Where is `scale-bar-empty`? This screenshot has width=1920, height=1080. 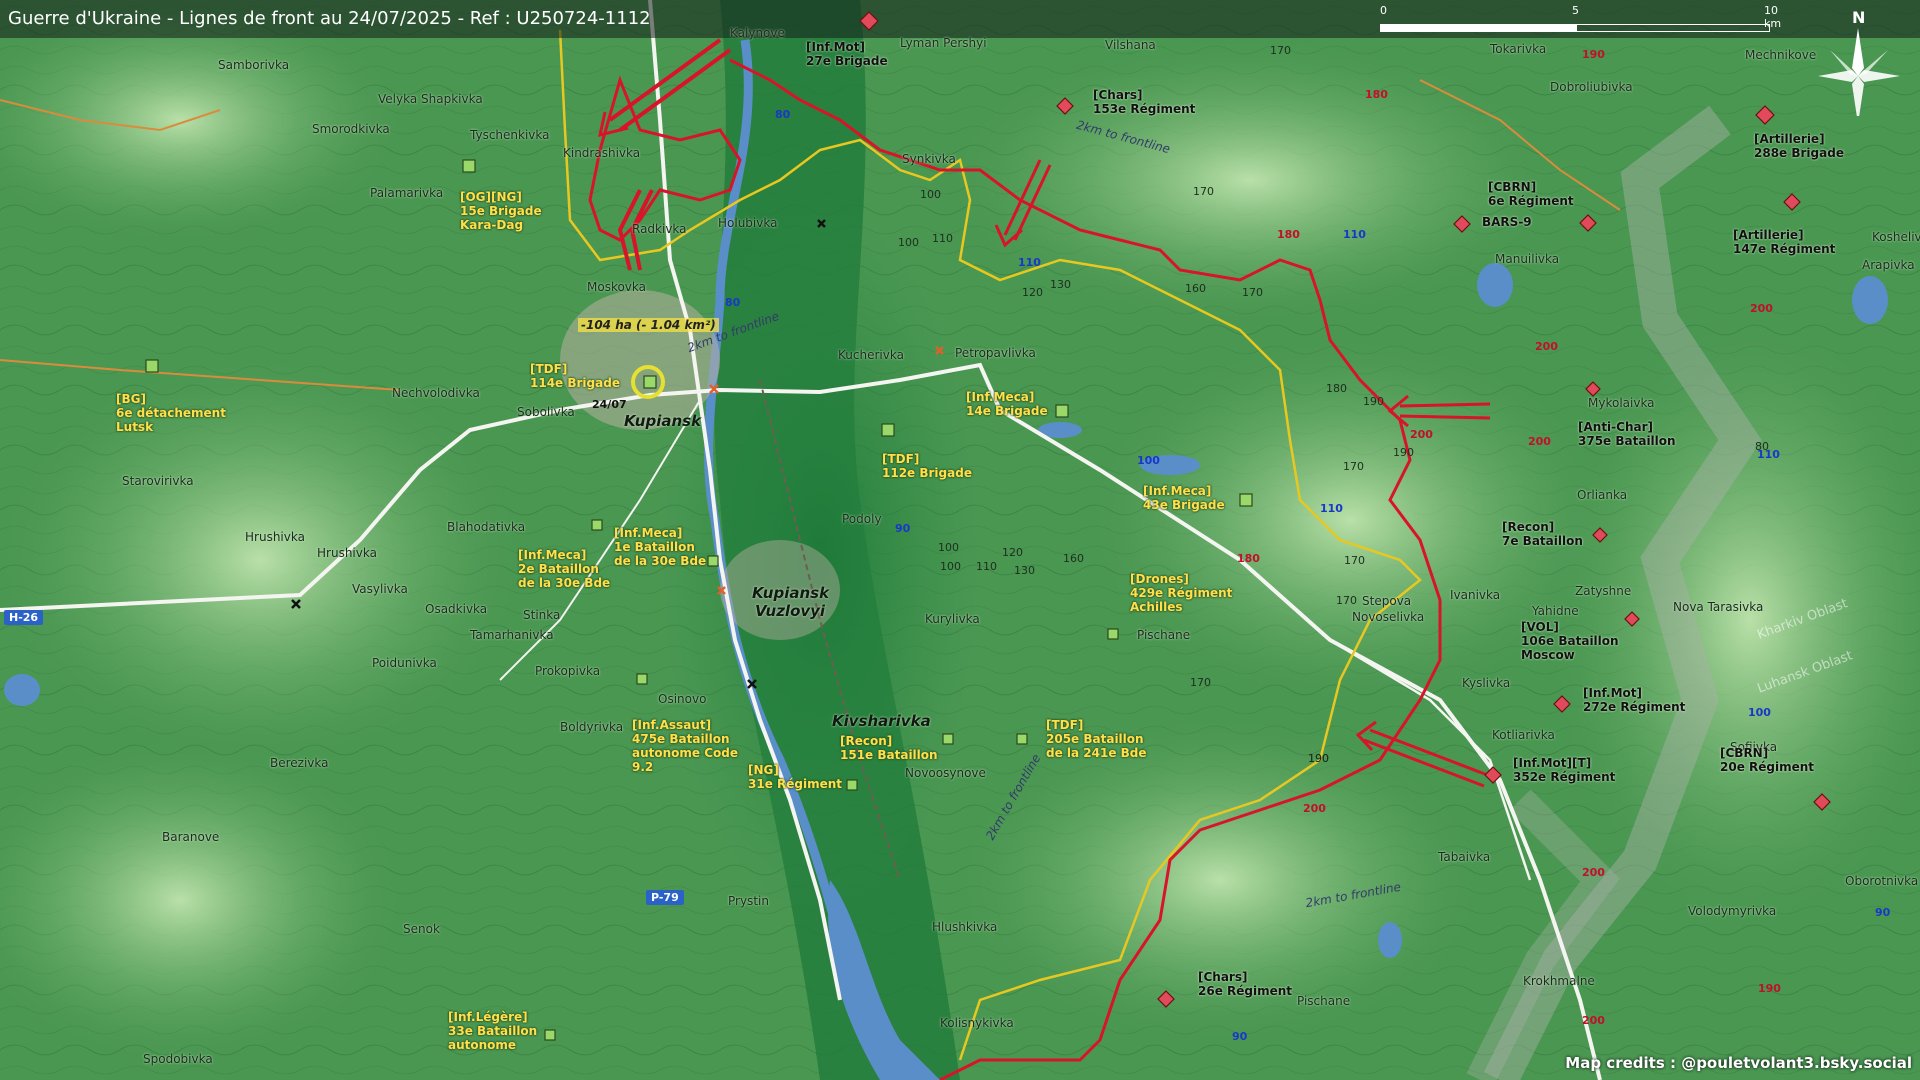
scale-bar-empty is located at coordinates (1673, 28).